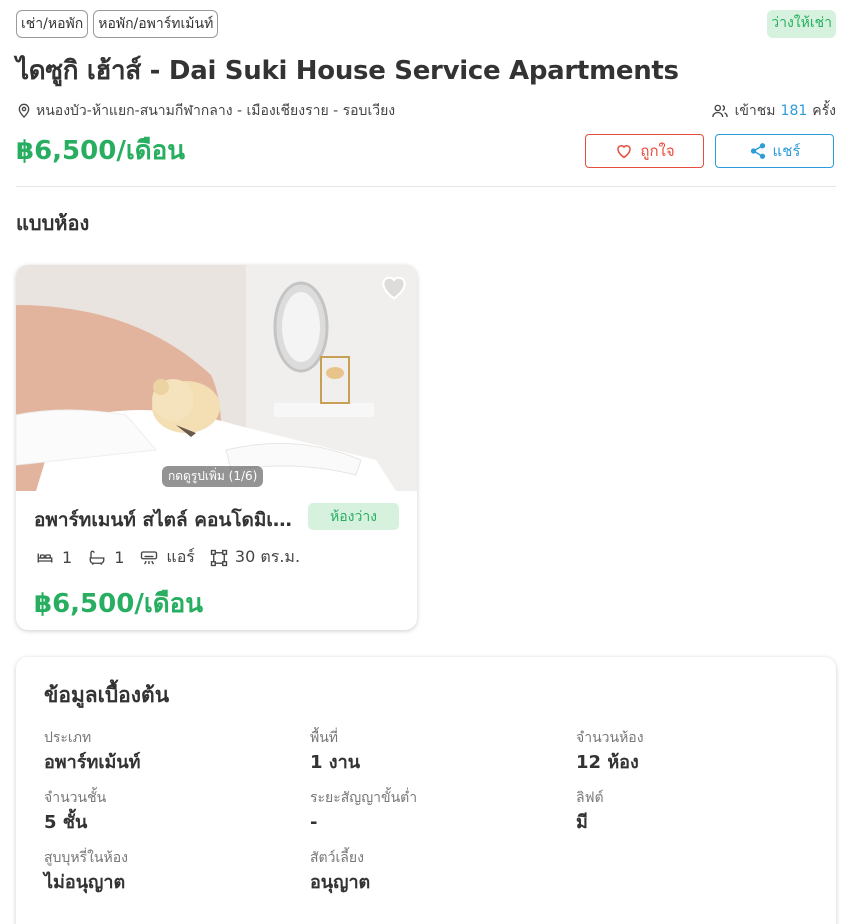  Describe the element at coordinates (156, 24) in the screenshot. I see `tag-dorm-apartment: หอพัก/อพาร์ทเม้นท์` at that location.